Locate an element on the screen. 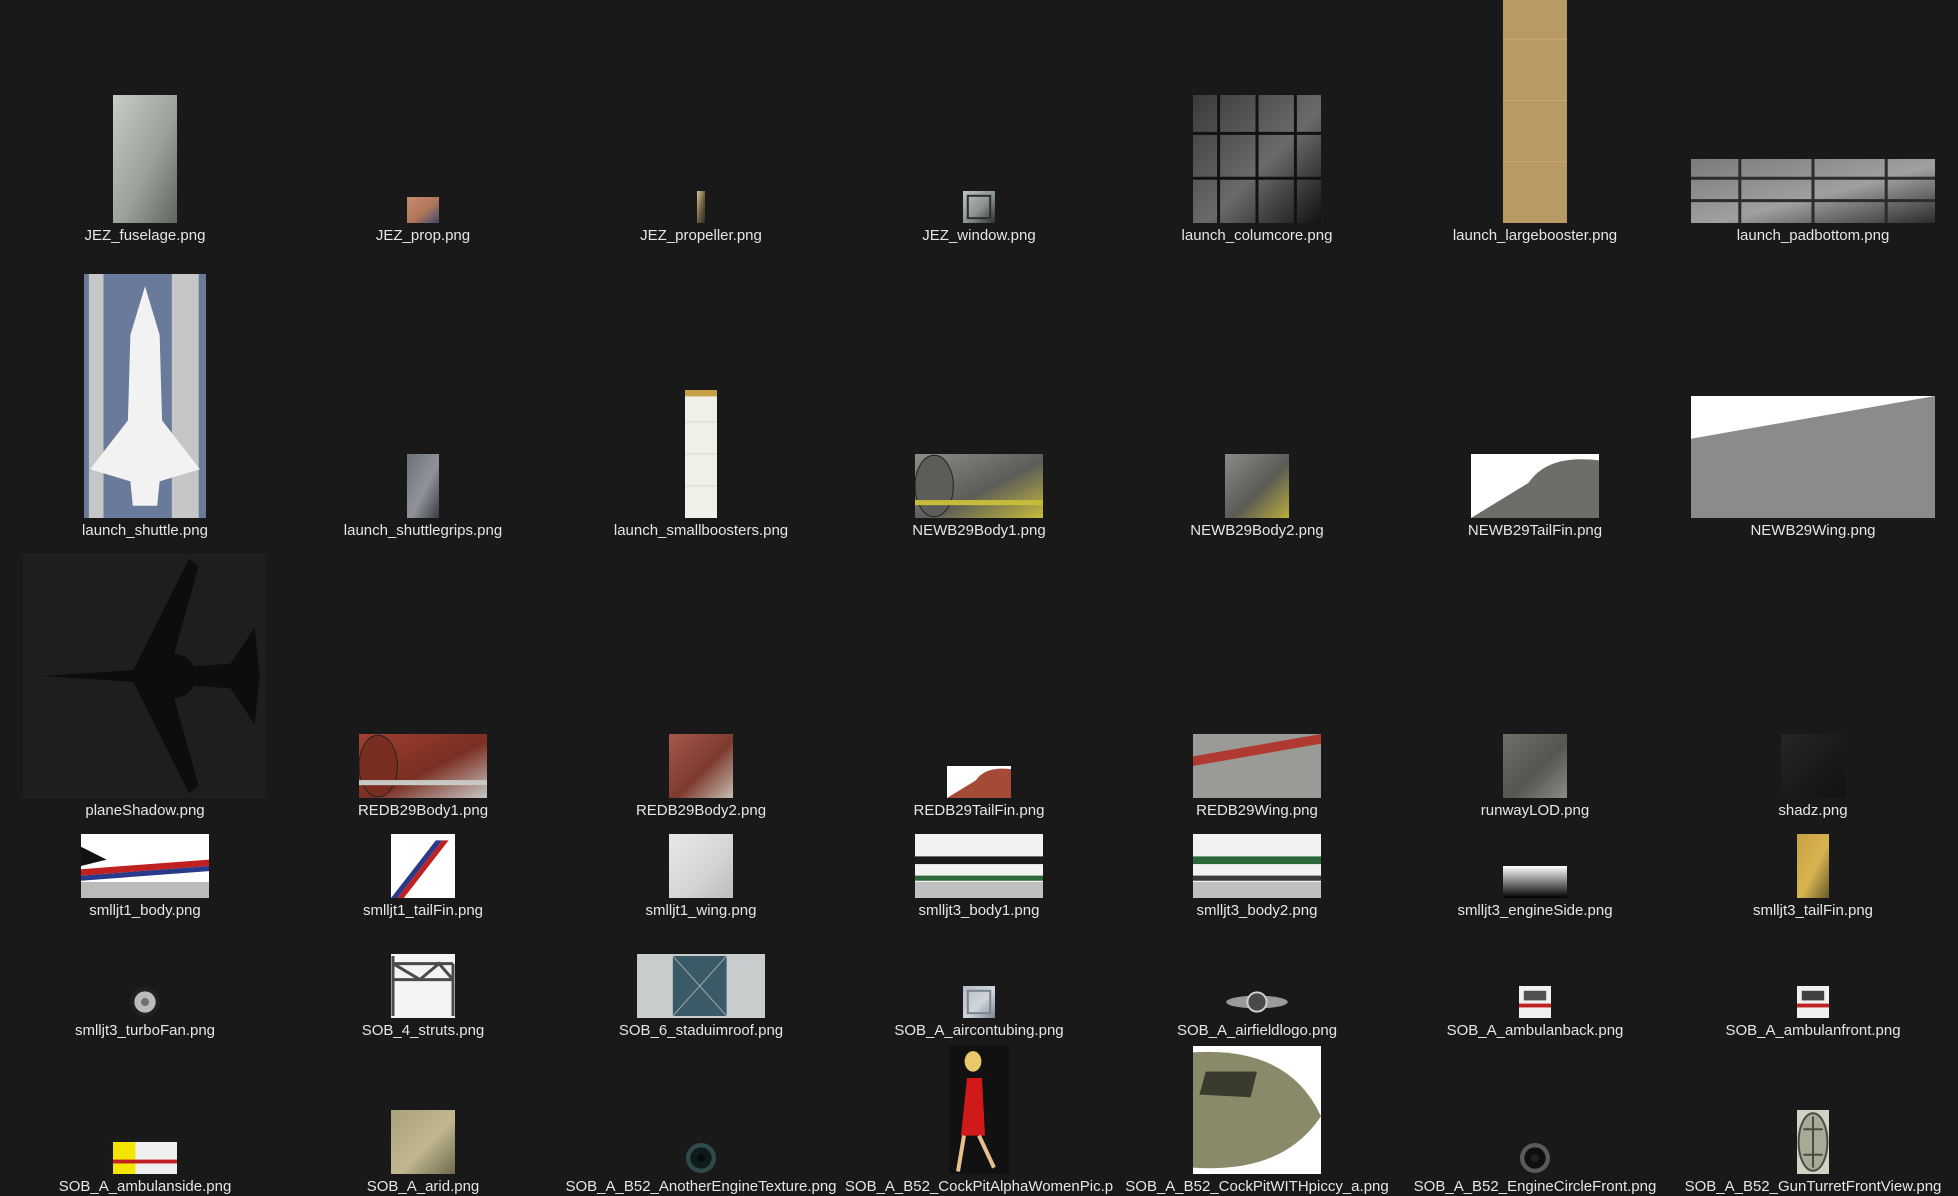 The height and width of the screenshot is (1196, 1958). file-item: JEZ_prop.png is located at coordinates (423, 122).